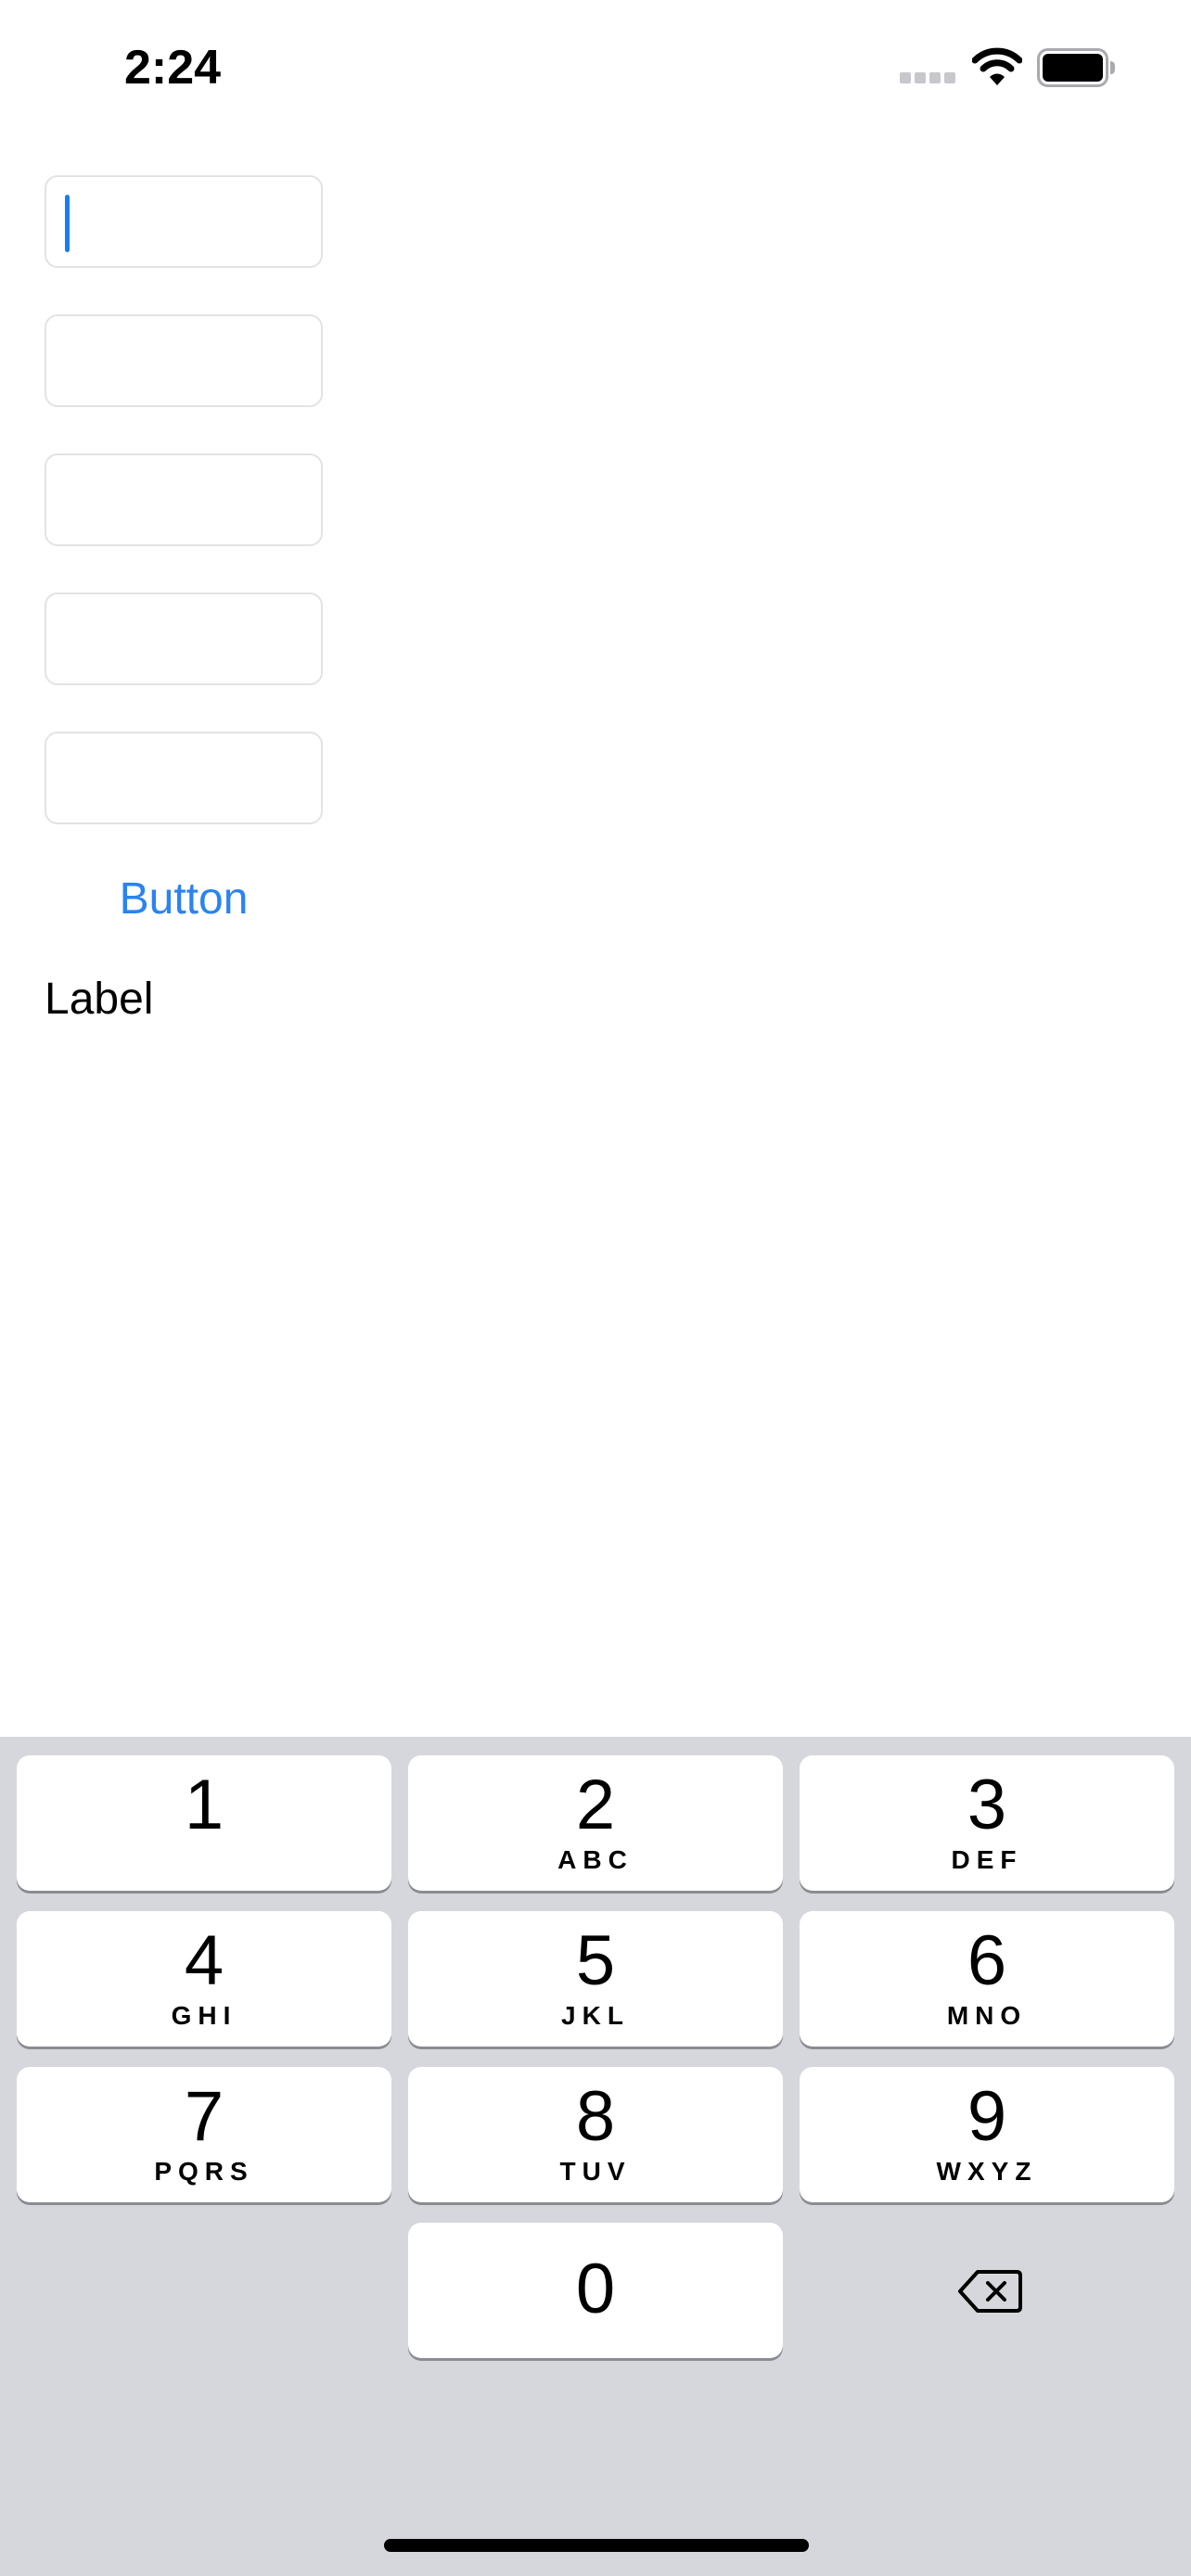 This screenshot has width=1191, height=2576. What do you see at coordinates (67, 223) in the screenshot?
I see `text-cursor` at bounding box center [67, 223].